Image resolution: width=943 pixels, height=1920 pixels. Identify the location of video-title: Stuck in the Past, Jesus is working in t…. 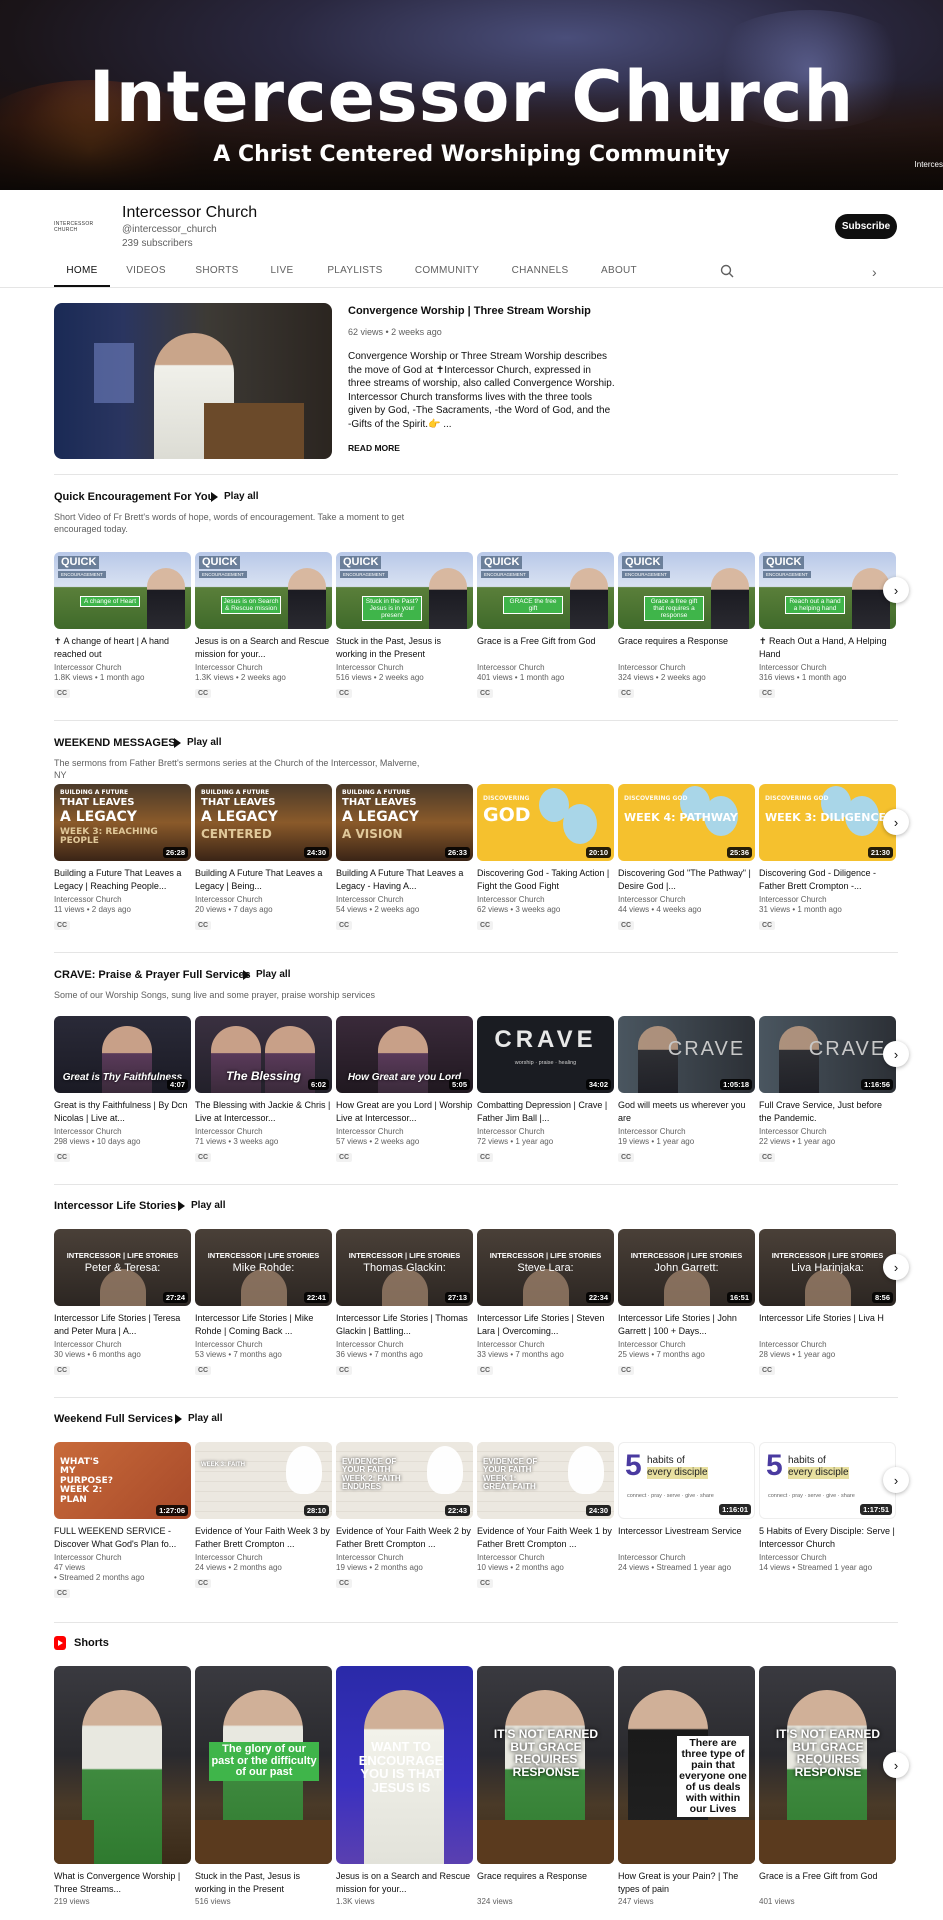
(404, 648).